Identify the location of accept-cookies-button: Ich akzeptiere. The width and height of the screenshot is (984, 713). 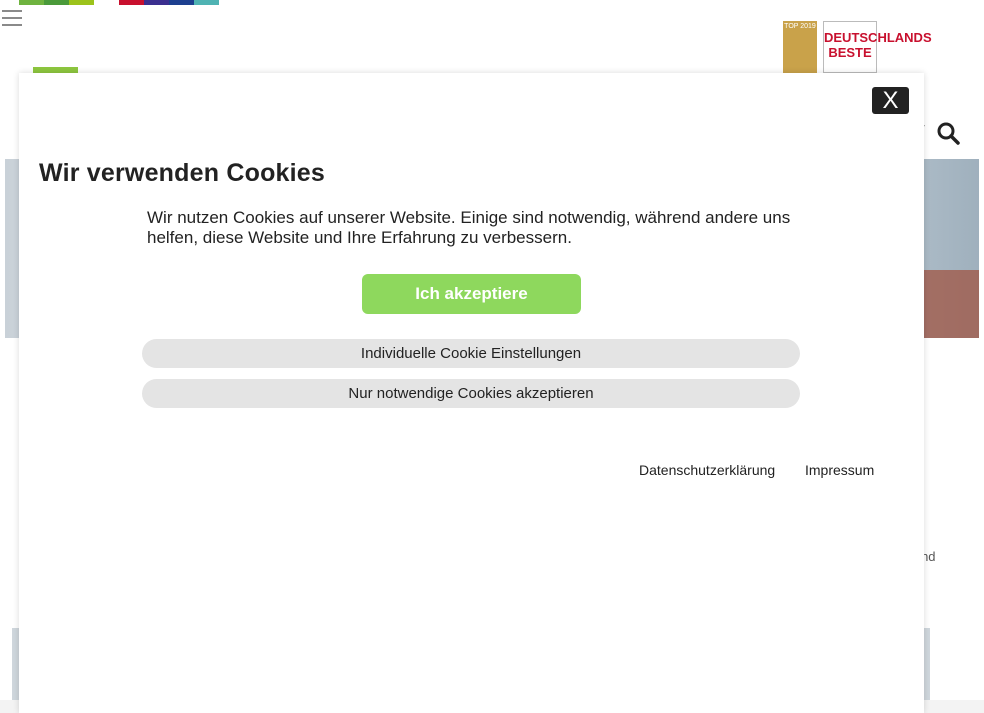
(471, 294).